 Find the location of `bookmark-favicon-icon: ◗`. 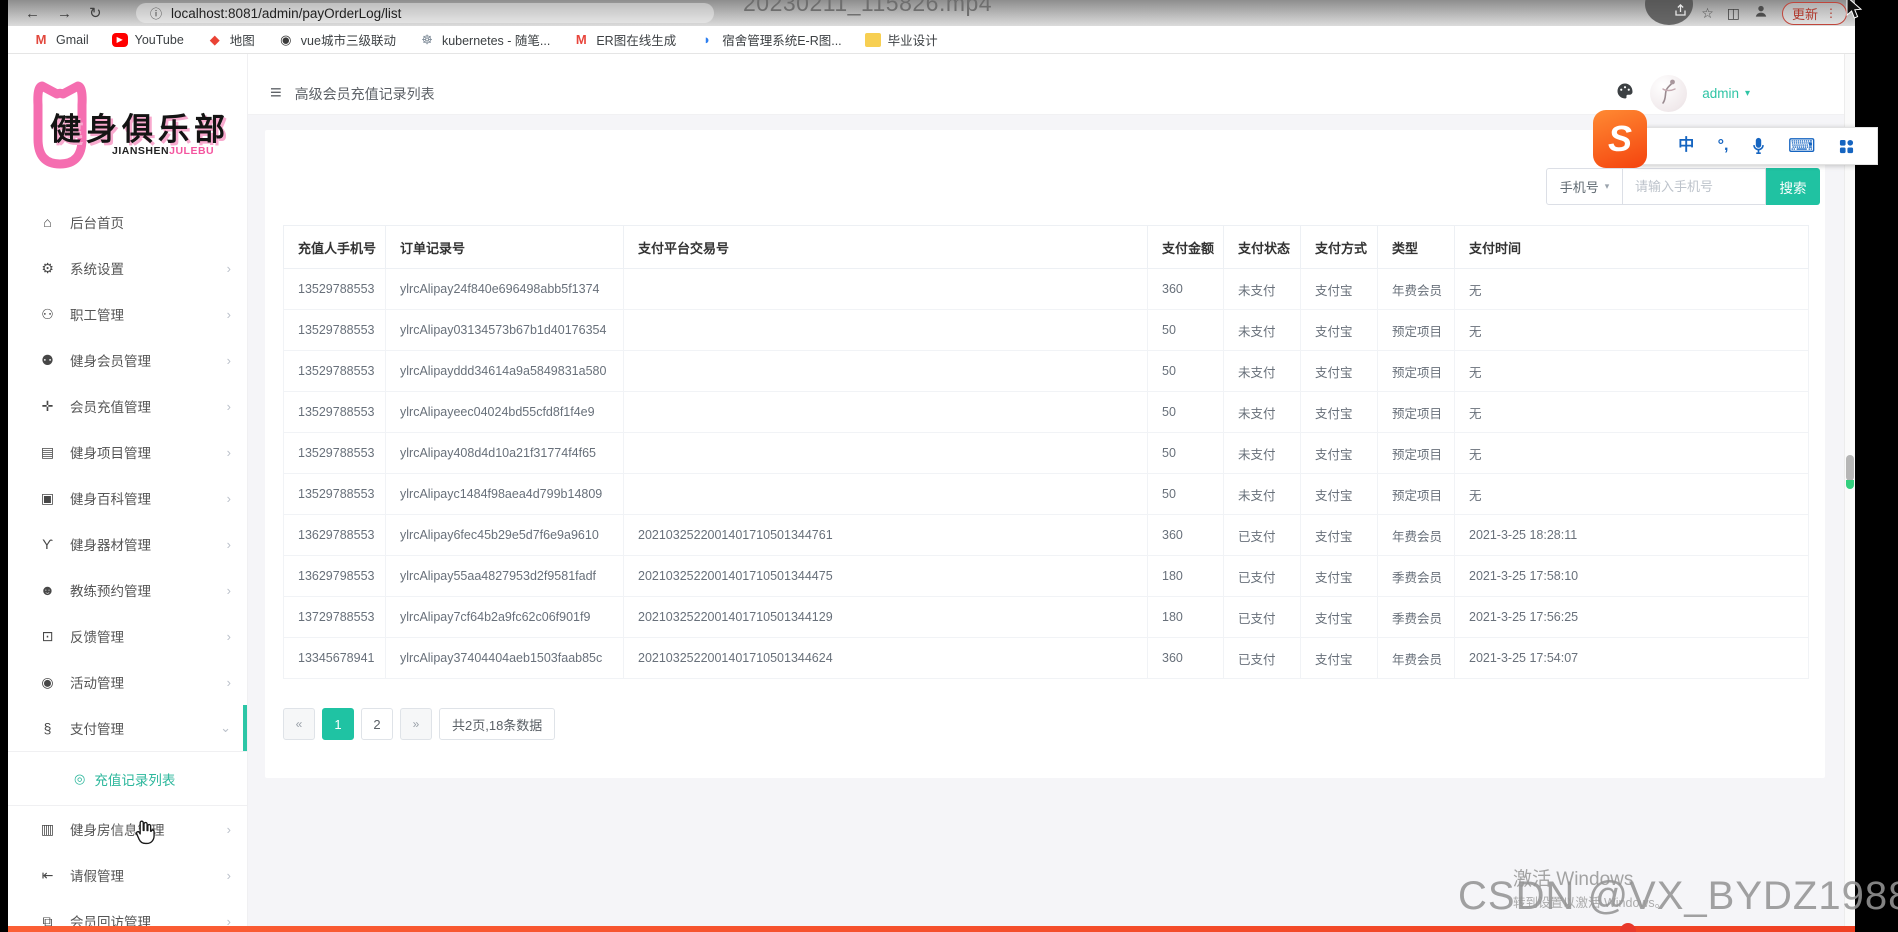

bookmark-favicon-icon: ◗ is located at coordinates (707, 39).